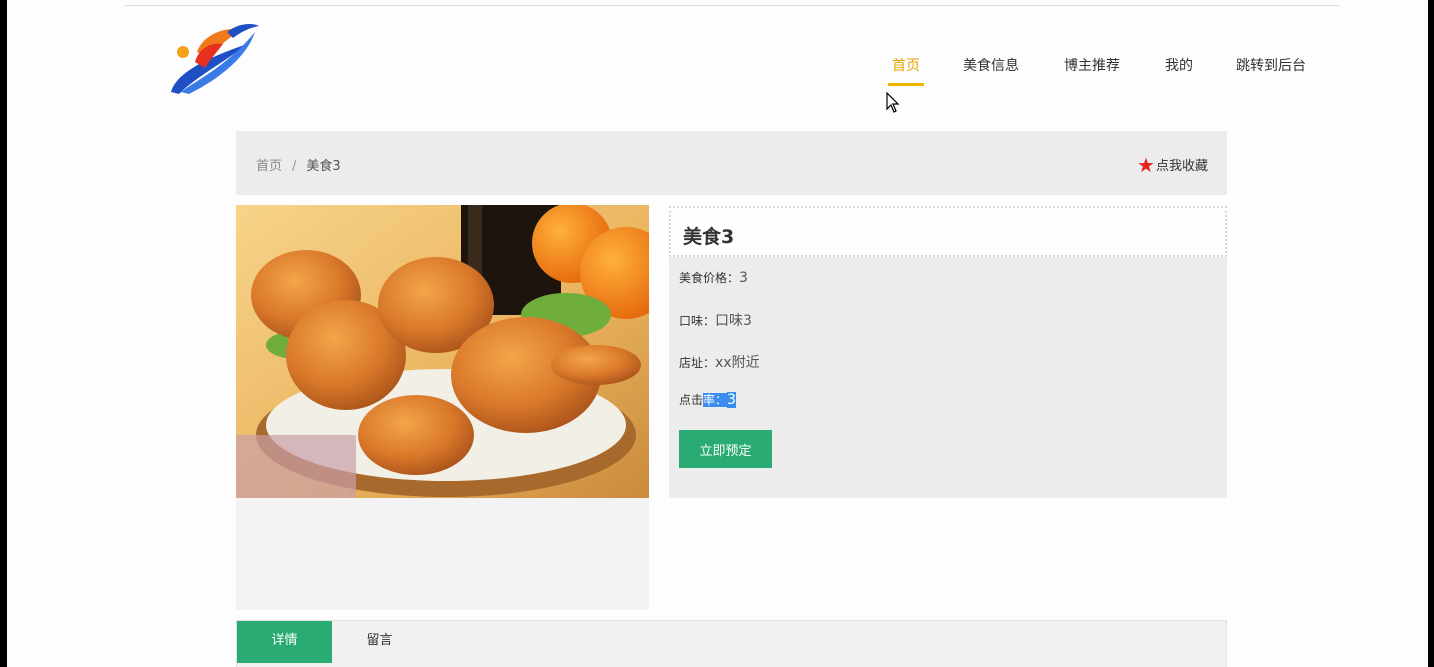 The width and height of the screenshot is (1434, 667). What do you see at coordinates (991, 71) in the screenshot?
I see `nav-item-food-info: 美食信息` at bounding box center [991, 71].